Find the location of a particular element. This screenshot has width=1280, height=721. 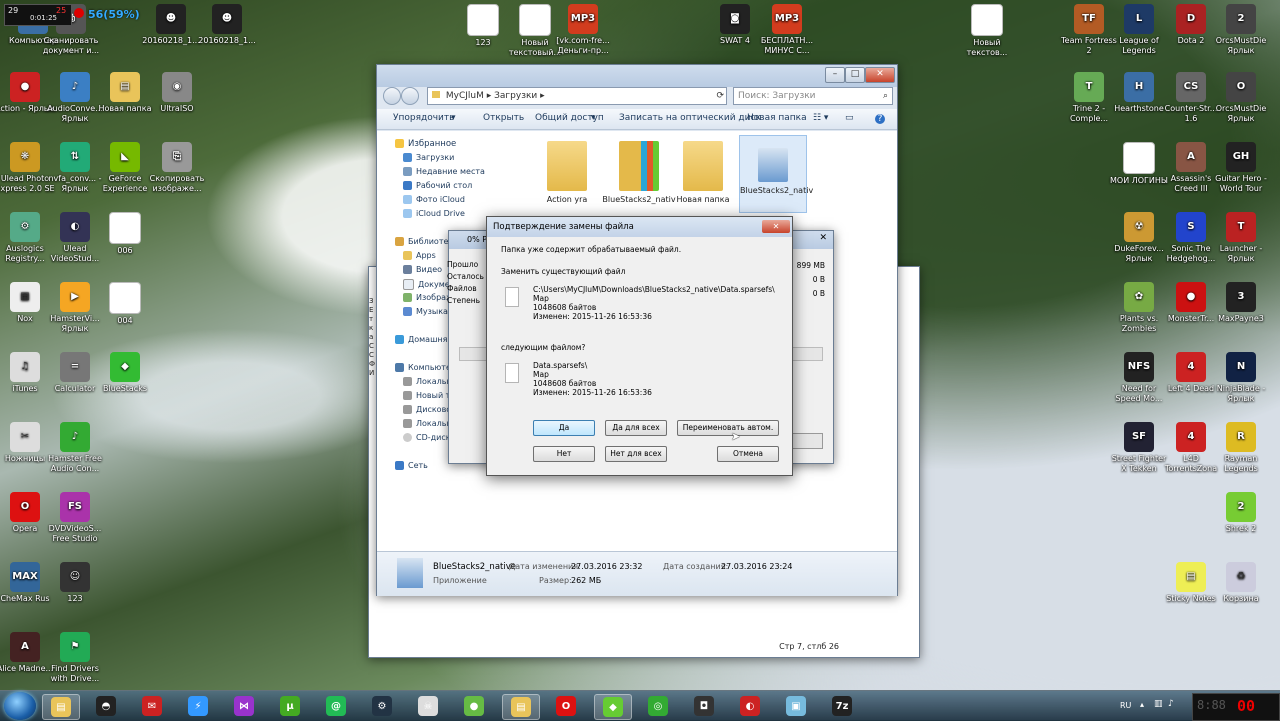

rename-auto-button: Переименовать автом. is located at coordinates (728, 428).